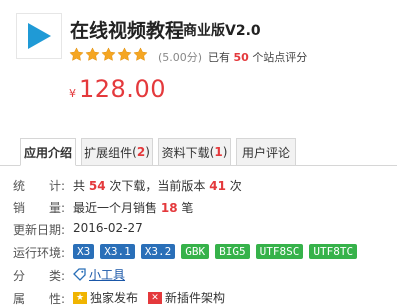 The image size is (397, 307). Describe the element at coordinates (141, 152) in the screenshot. I see `tab-count: 2` at that location.